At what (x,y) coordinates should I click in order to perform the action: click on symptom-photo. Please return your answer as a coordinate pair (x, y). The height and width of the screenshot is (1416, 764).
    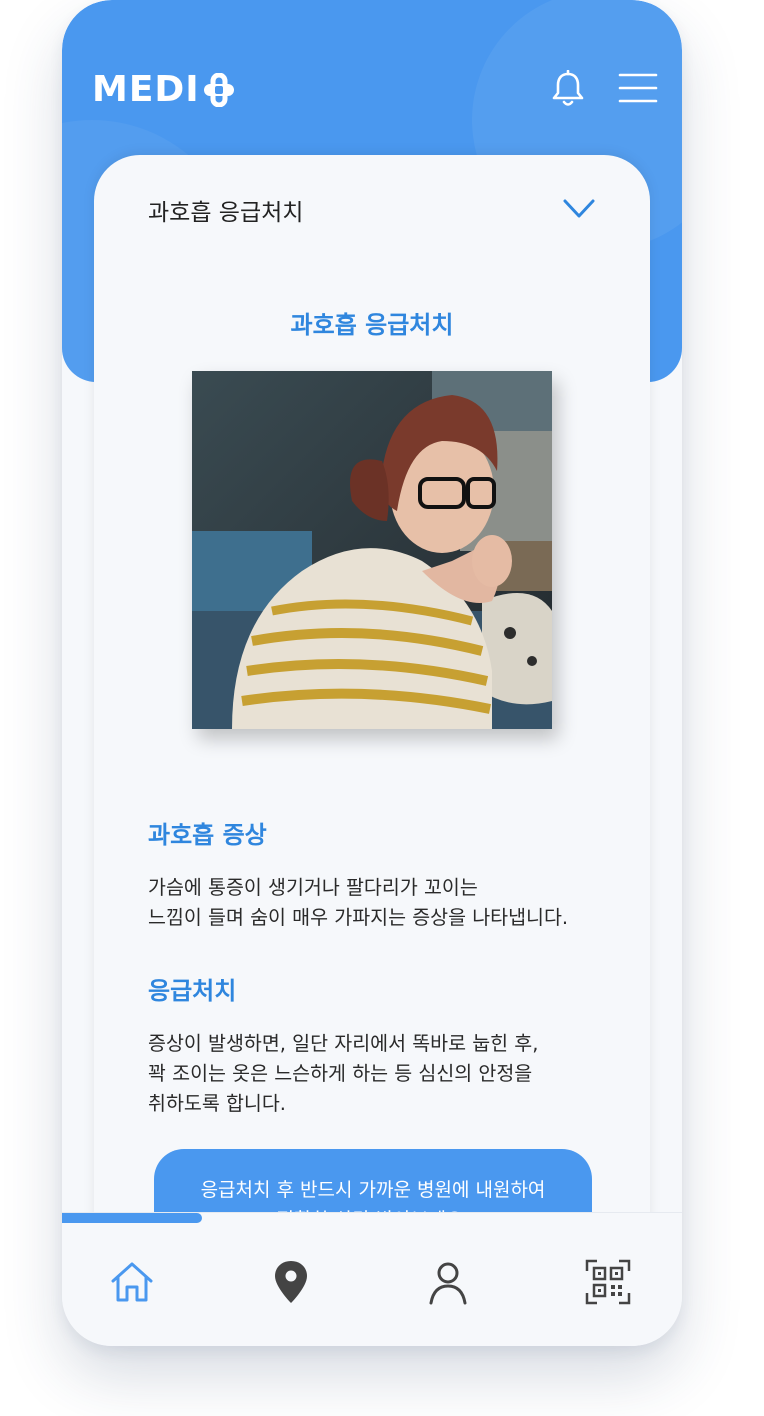
    Looking at the image, I should click on (372, 550).